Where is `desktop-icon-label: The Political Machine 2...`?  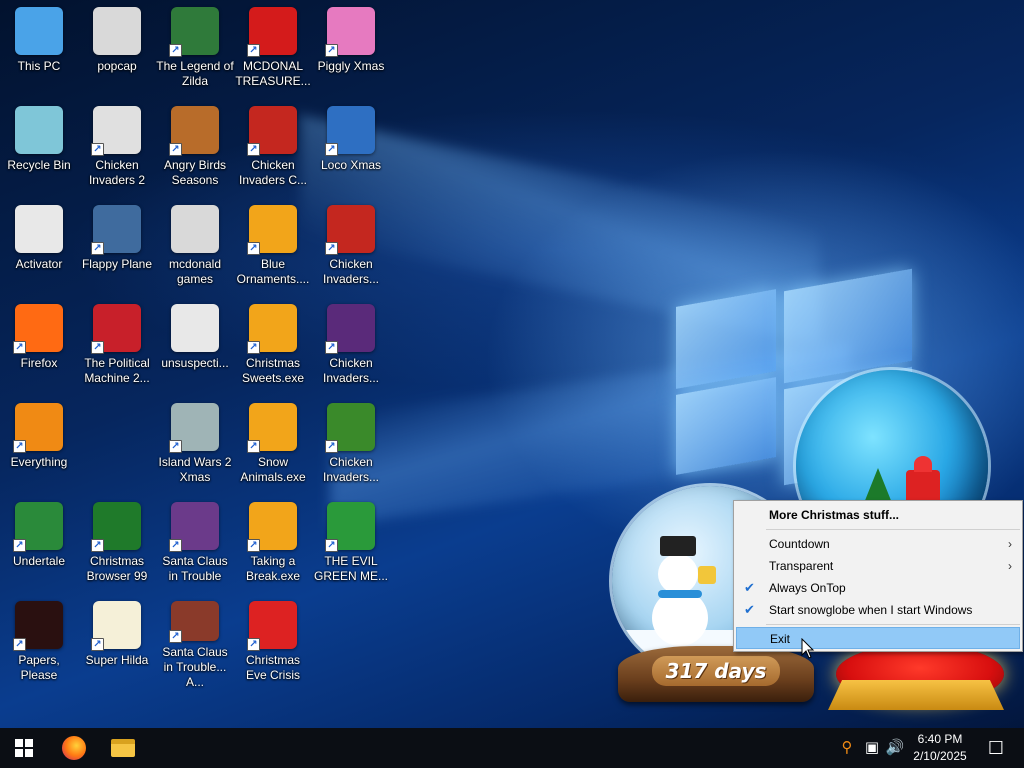
desktop-icon-label: The Political Machine 2... is located at coordinates (117, 370).